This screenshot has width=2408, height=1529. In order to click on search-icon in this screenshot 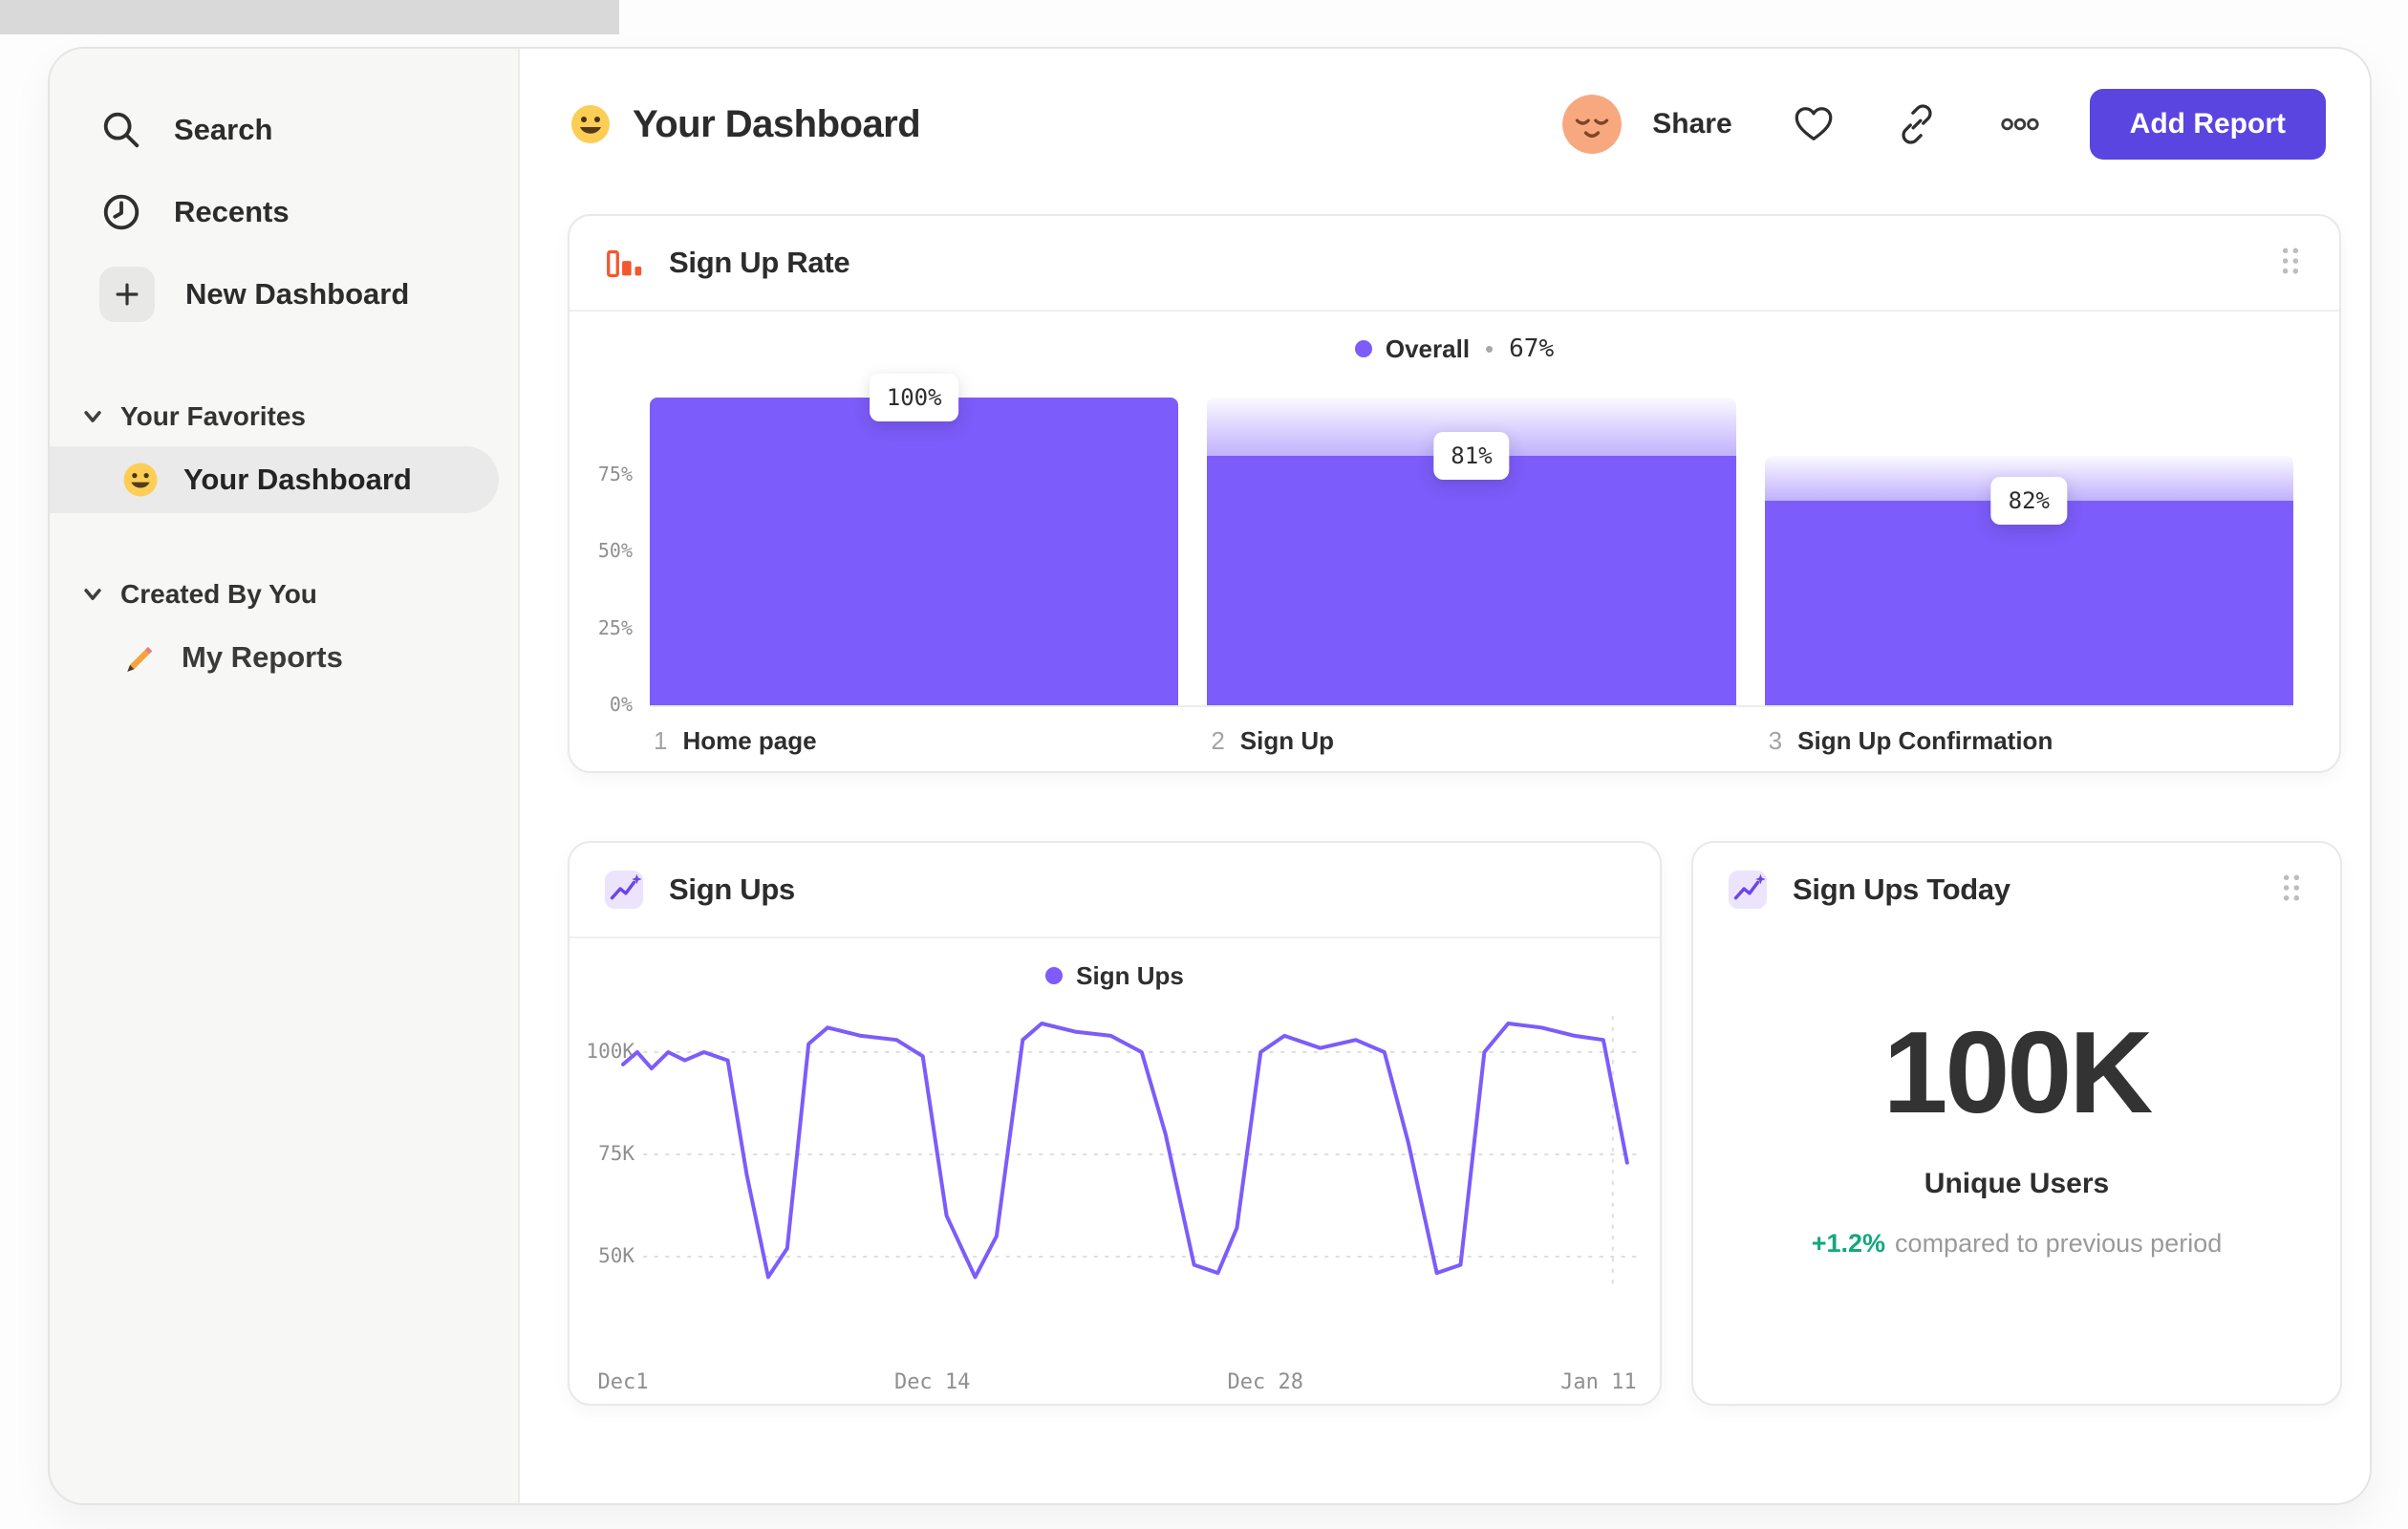, I will do `click(122, 130)`.